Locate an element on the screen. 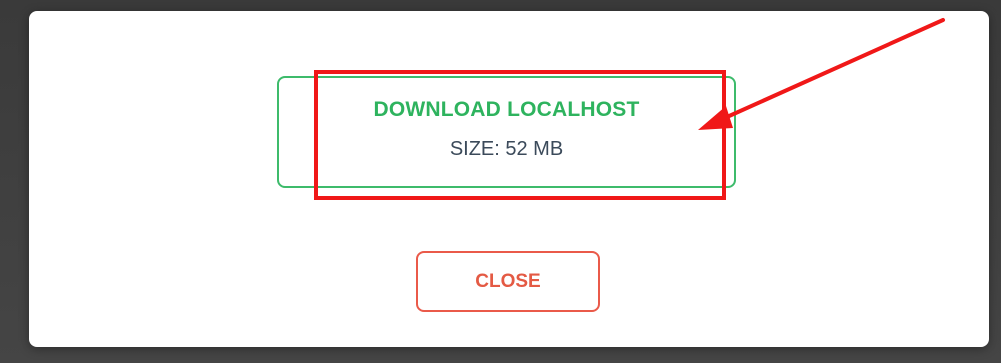  download-localhost-button: DOWNLOAD LOCALHOST SIZE: 52 MB is located at coordinates (506, 132).